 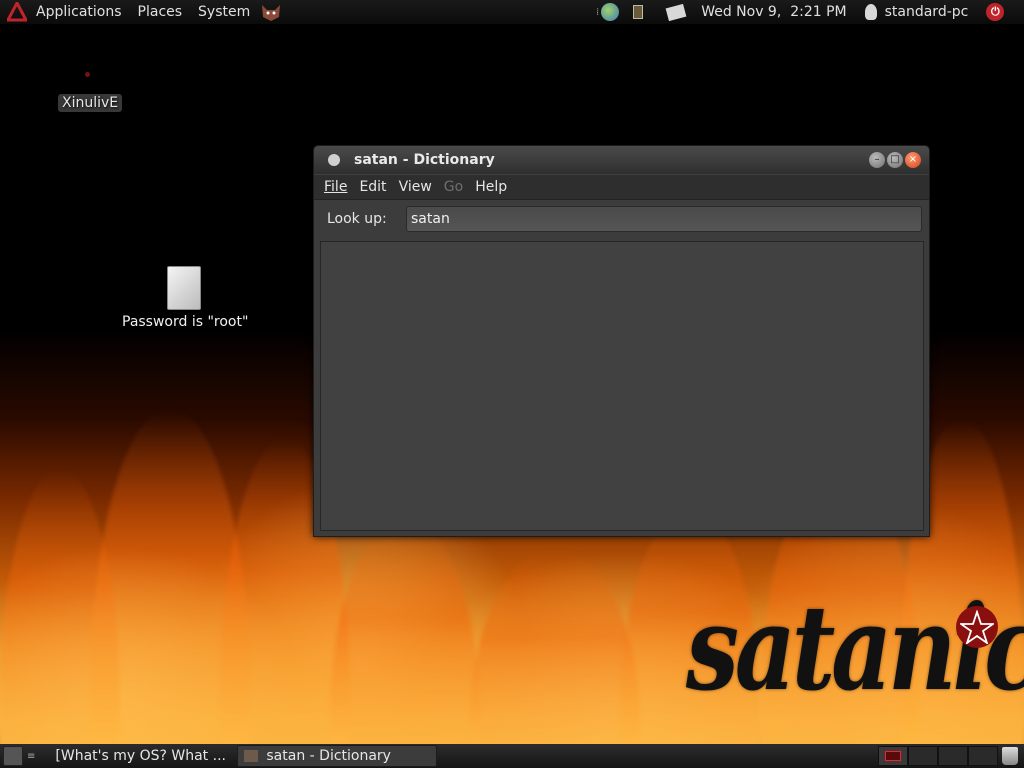 What do you see at coordinates (1010, 756) in the screenshot?
I see `trash-icon` at bounding box center [1010, 756].